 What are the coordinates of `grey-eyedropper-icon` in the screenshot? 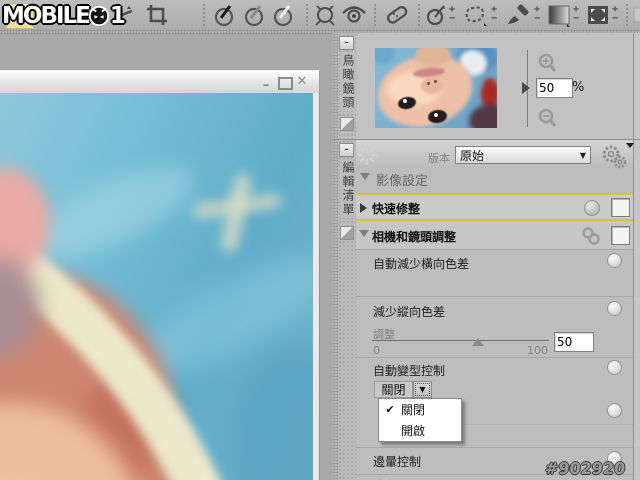 It's located at (254, 16).